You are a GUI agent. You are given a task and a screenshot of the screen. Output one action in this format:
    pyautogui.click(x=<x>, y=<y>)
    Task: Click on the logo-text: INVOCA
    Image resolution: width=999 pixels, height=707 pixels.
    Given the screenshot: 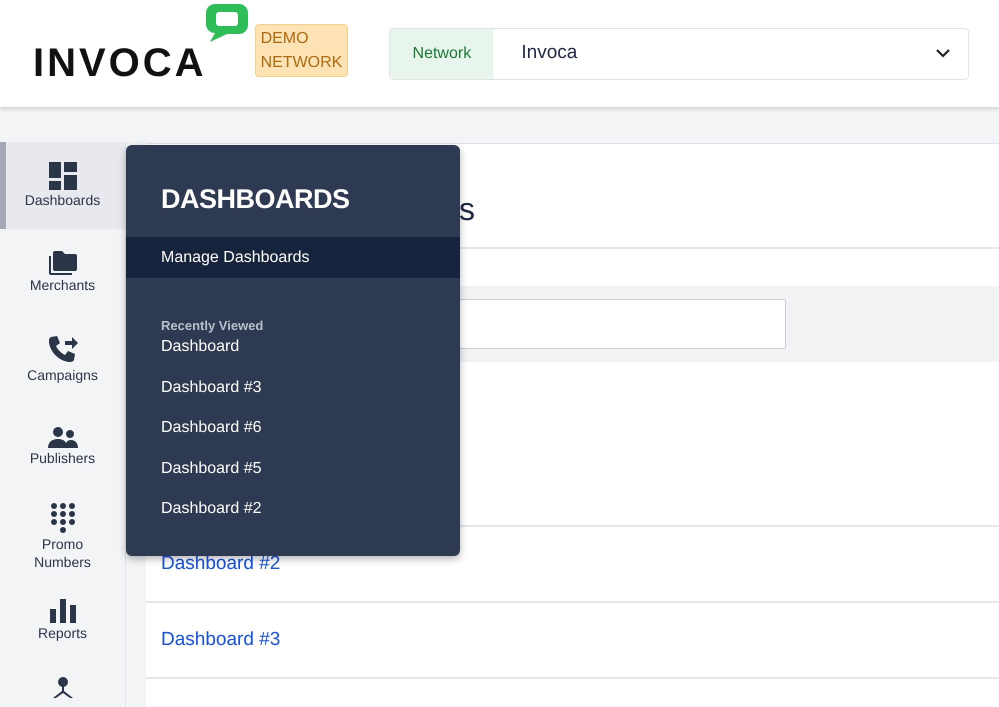 What is the action you would take?
    pyautogui.click(x=120, y=63)
    